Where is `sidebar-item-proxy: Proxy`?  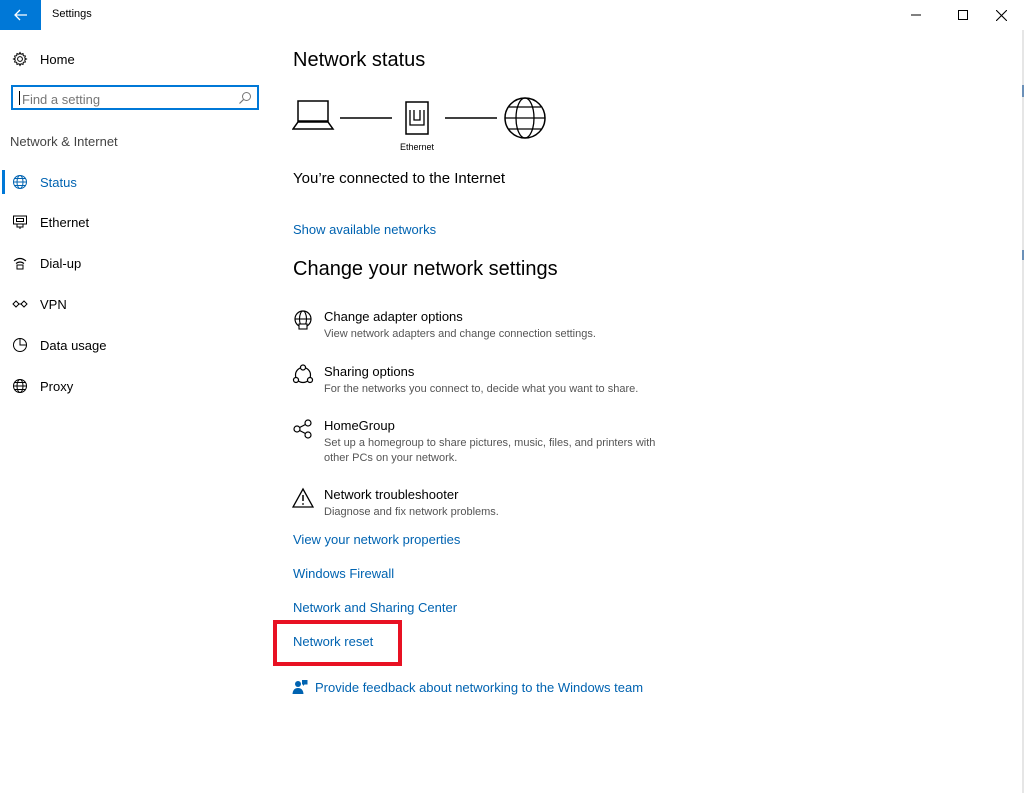 sidebar-item-proxy: Proxy is located at coordinates (135, 386).